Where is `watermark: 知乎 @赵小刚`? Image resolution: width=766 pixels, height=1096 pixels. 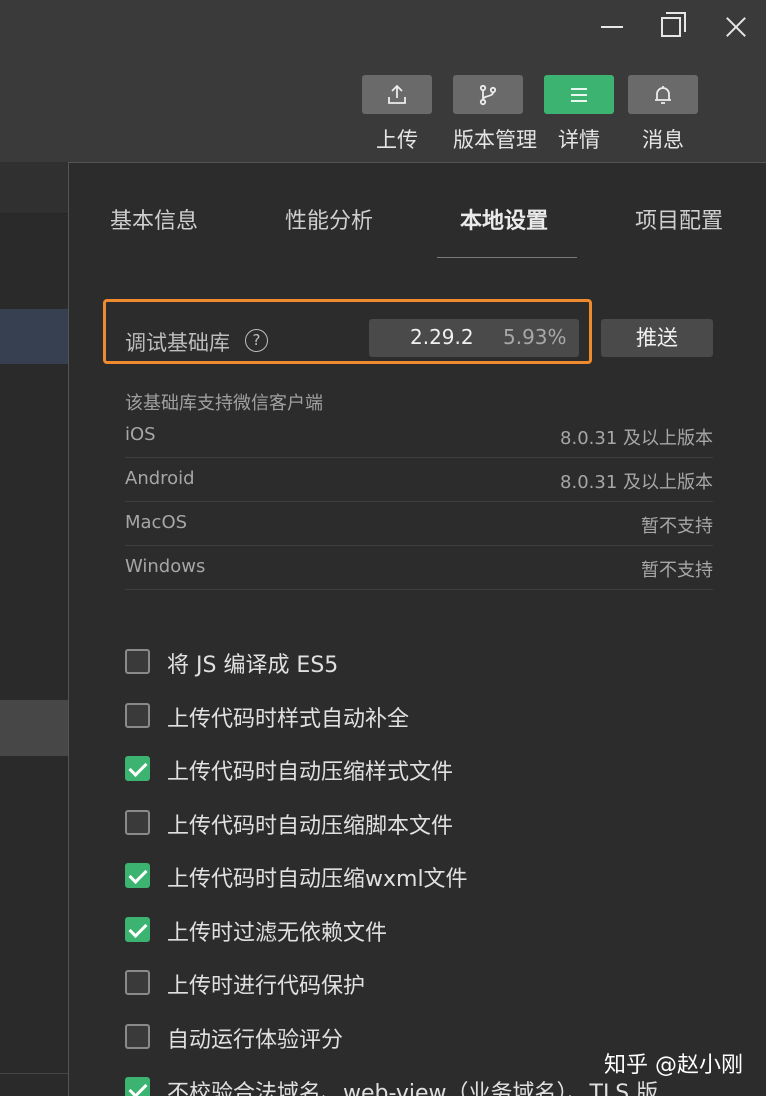
watermark: 知乎 @赵小刚 is located at coordinates (673, 1065).